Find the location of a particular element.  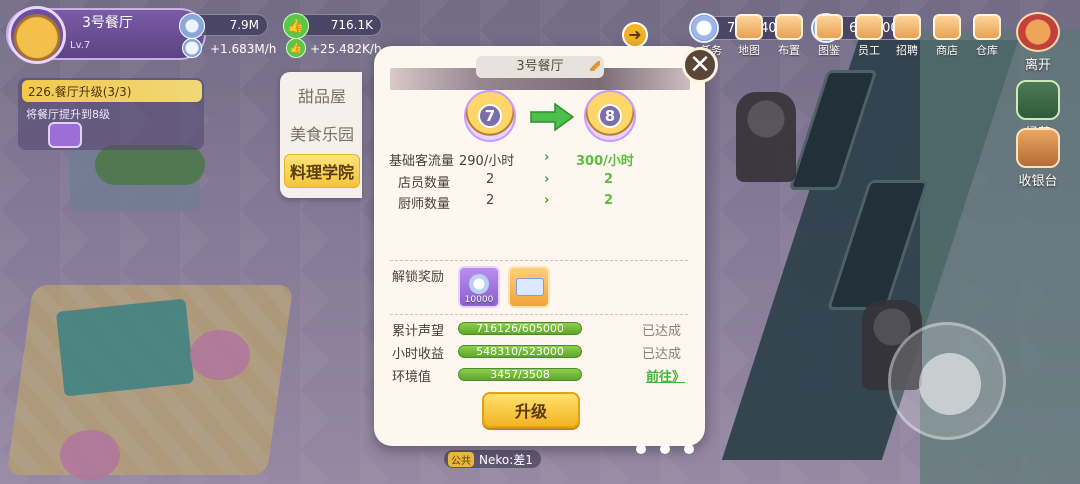

menu-map: 地图 is located at coordinates (749, 36).